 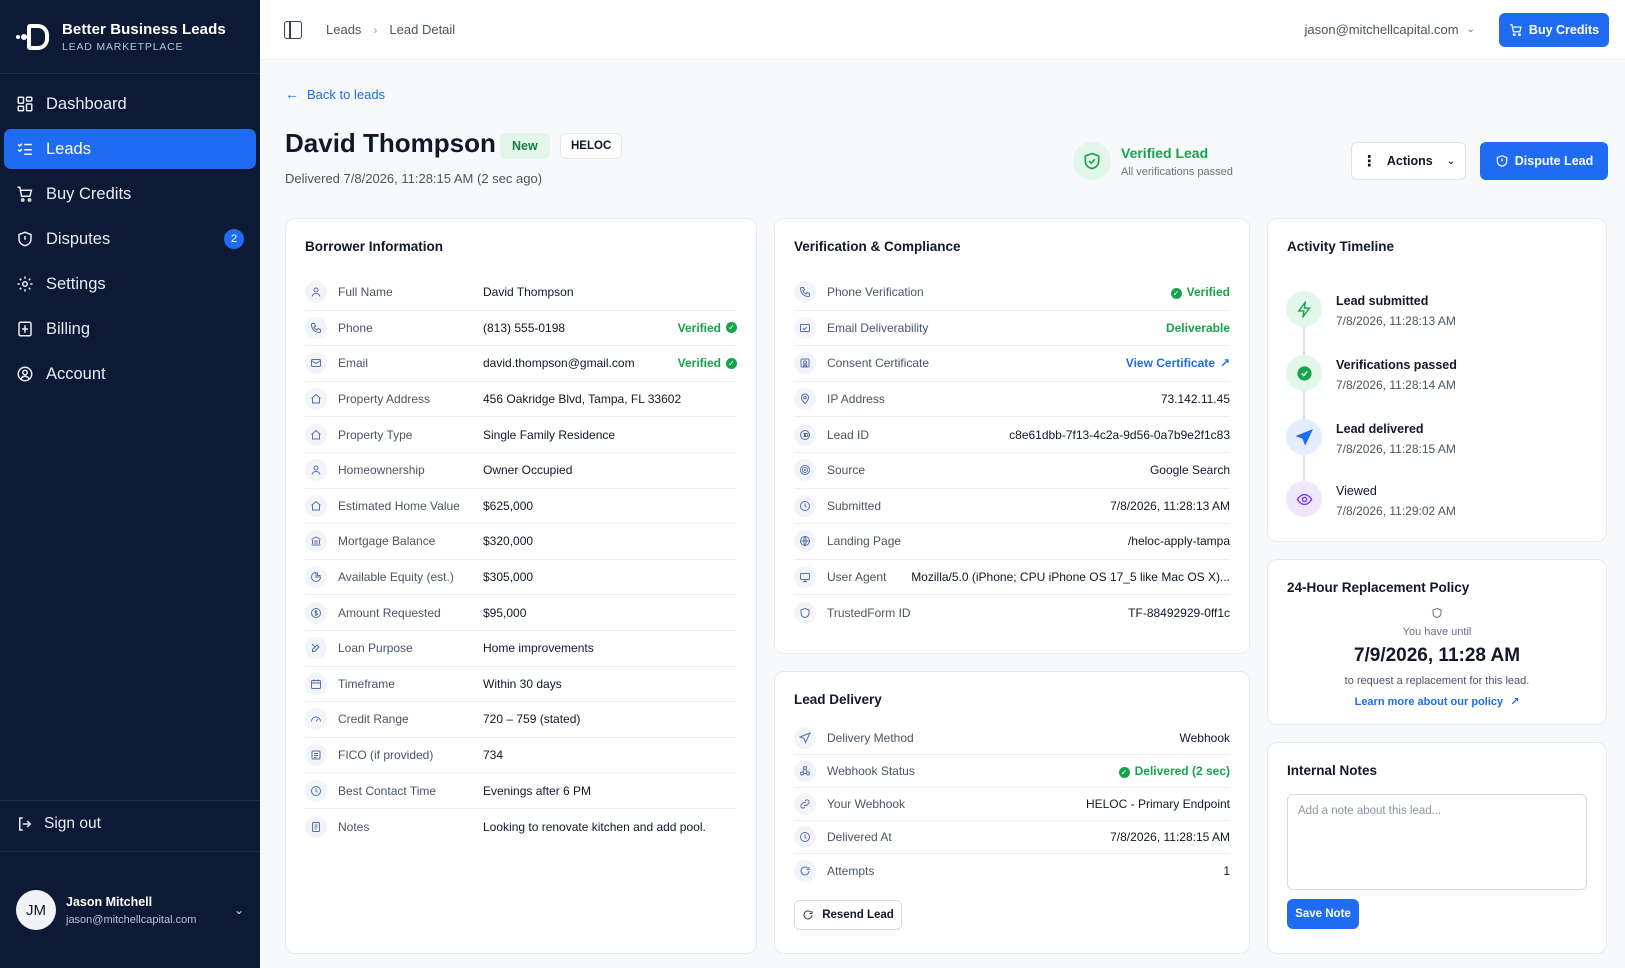 I want to click on buy-credits-button: Buy Credits, so click(x=1554, y=29).